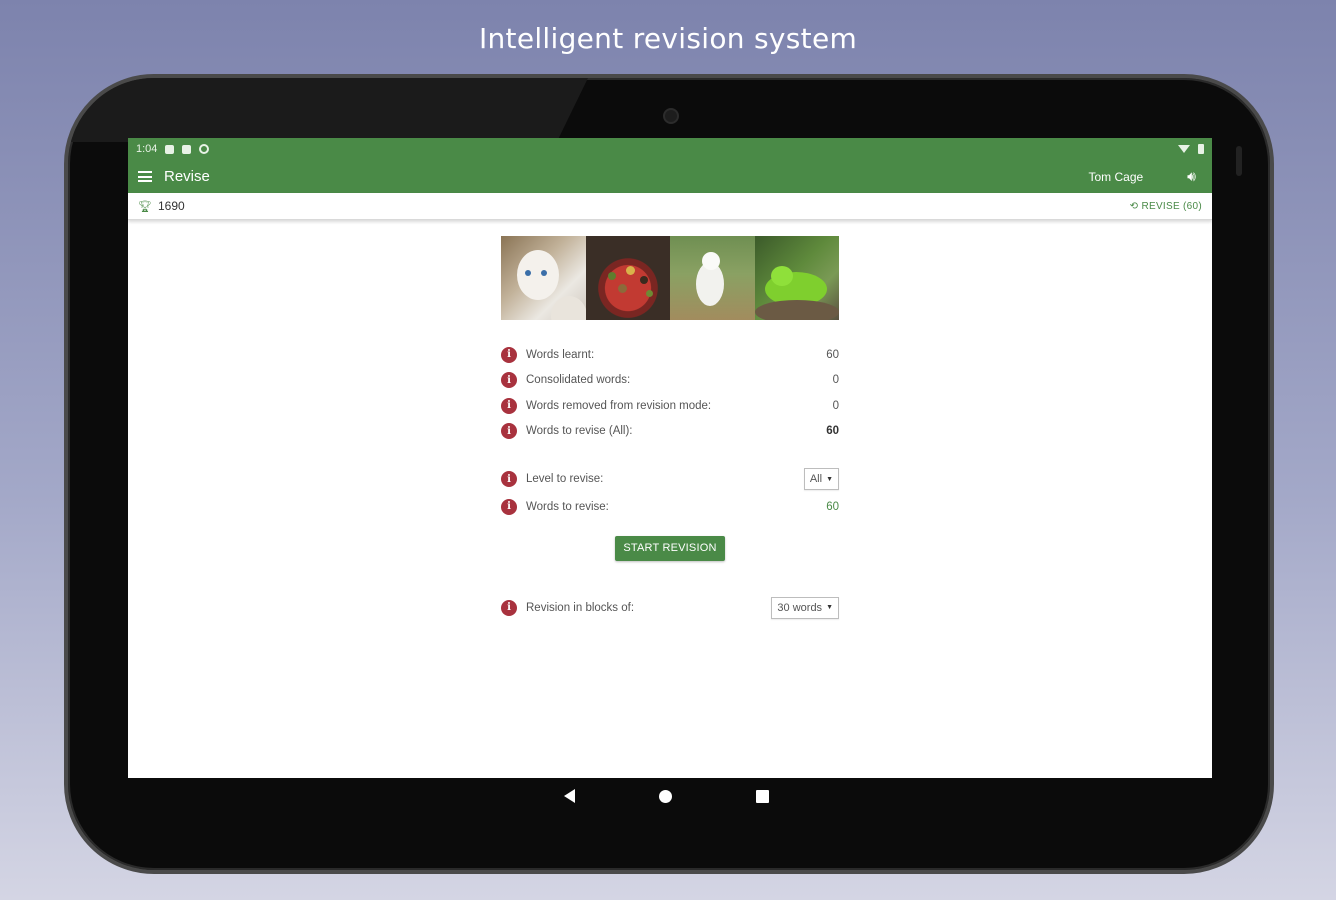 The image size is (1336, 900). I want to click on revise-link: ⟲ REVISE (60), so click(1166, 206).